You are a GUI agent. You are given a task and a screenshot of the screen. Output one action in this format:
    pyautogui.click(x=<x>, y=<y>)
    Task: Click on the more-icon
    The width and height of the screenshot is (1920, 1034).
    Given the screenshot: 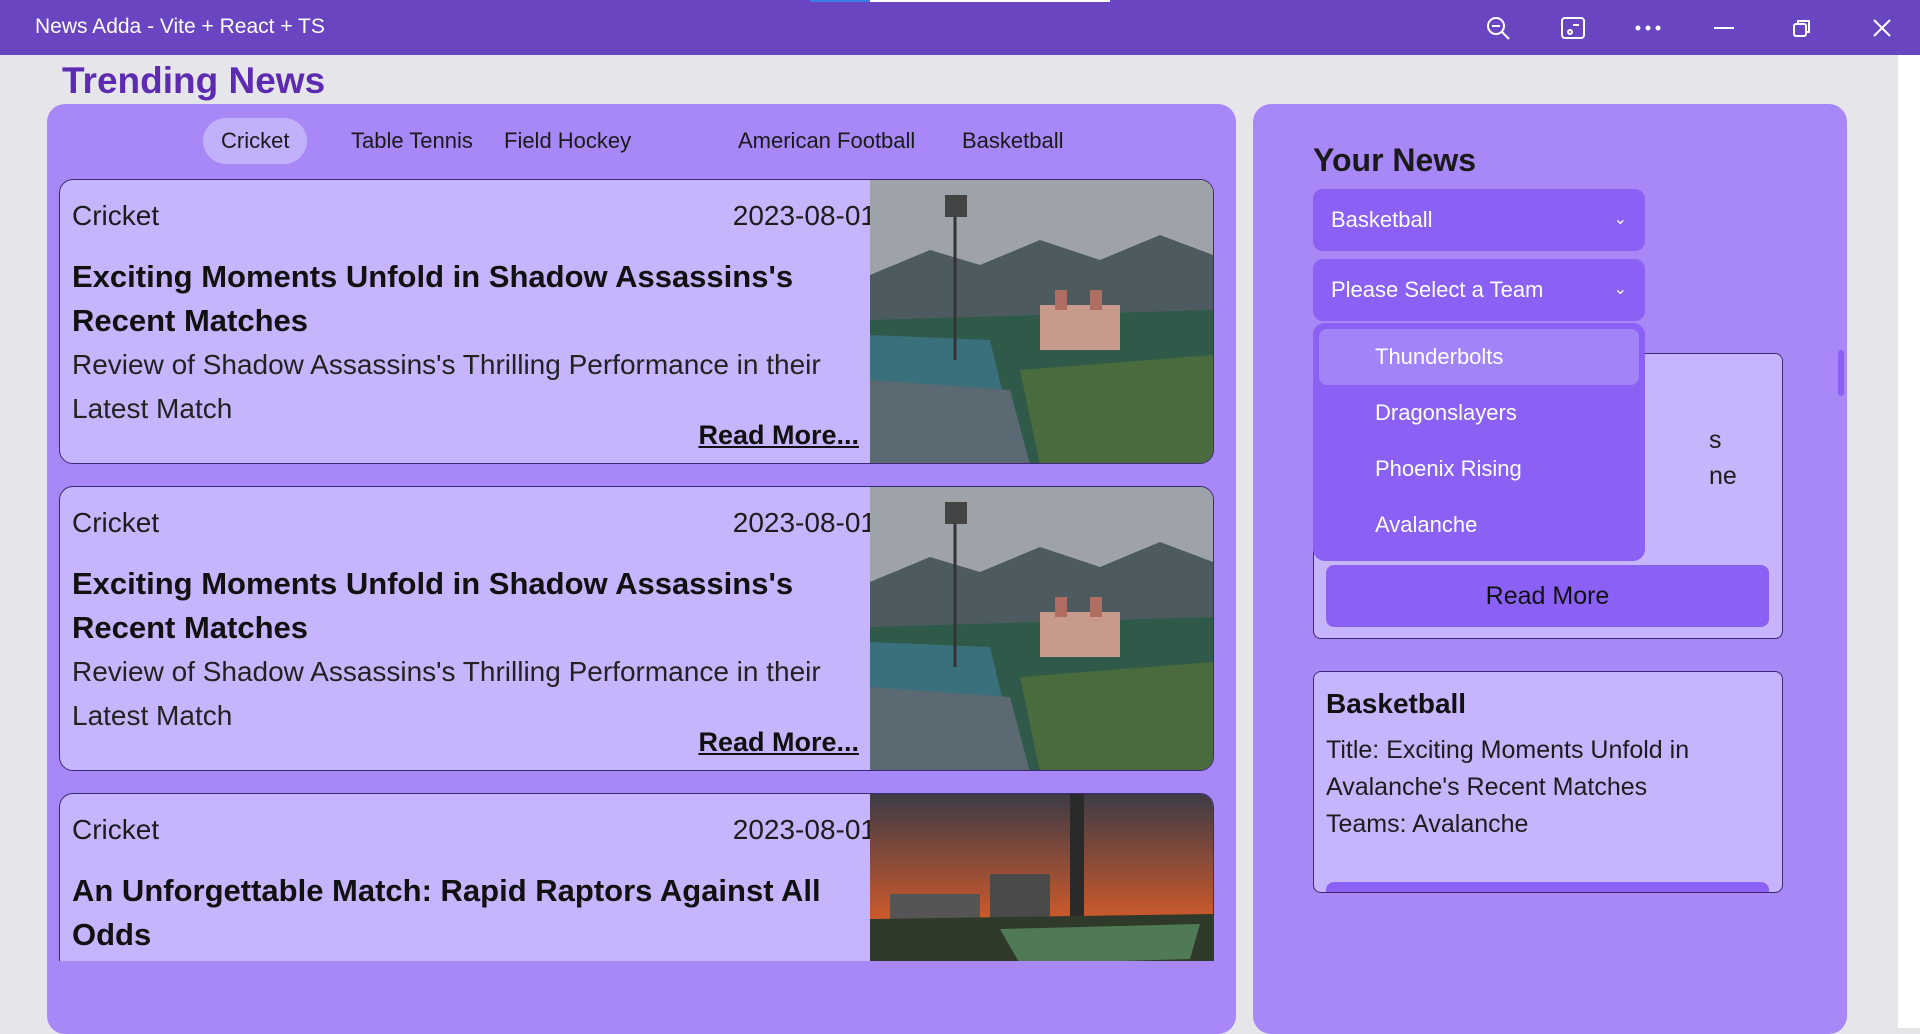 What is the action you would take?
    pyautogui.click(x=1648, y=28)
    